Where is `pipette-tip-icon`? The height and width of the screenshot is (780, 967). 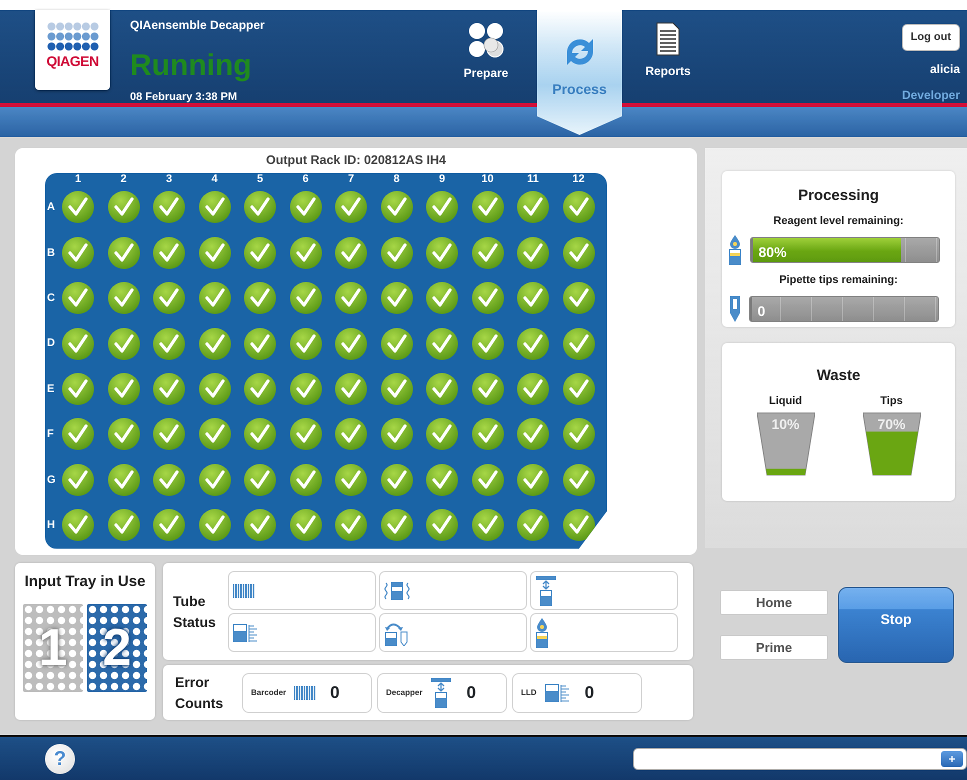
pipette-tip-icon is located at coordinates (734, 308).